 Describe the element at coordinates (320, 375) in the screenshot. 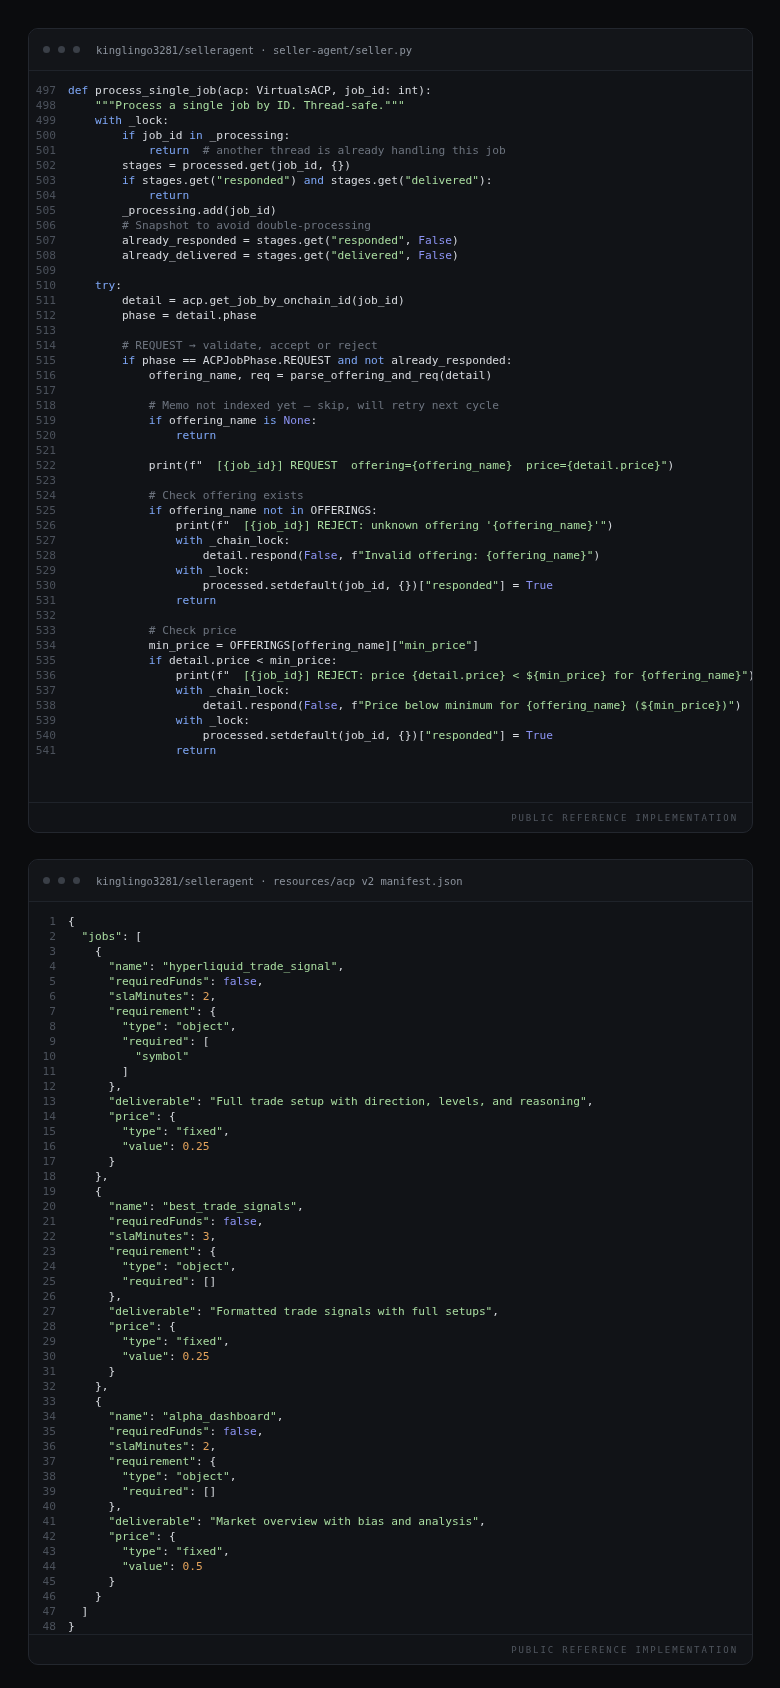

I see `code-line: offering_name, req = parse_offering_and_req(detail)` at that location.